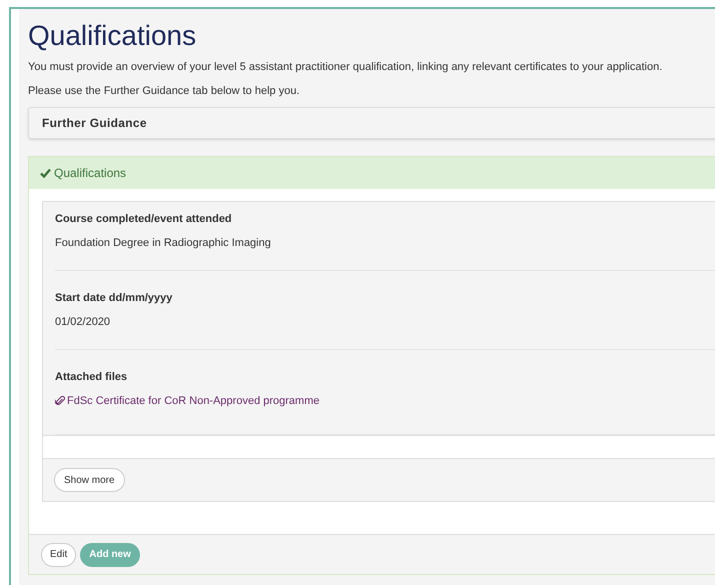 The height and width of the screenshot is (585, 715). Describe the element at coordinates (83, 322) in the screenshot. I see `field-value: 01/02/2020` at that location.